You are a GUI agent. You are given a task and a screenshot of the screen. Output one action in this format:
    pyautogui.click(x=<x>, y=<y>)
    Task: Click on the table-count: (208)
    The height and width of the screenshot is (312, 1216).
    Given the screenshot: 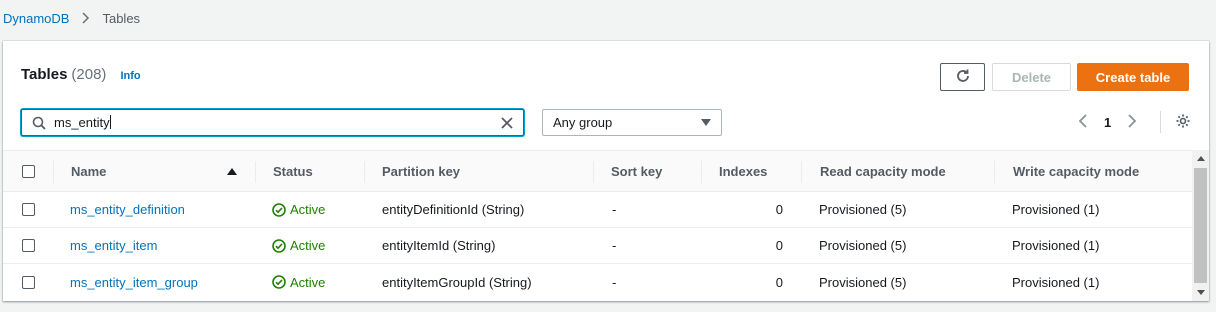 What is the action you would take?
    pyautogui.click(x=89, y=74)
    